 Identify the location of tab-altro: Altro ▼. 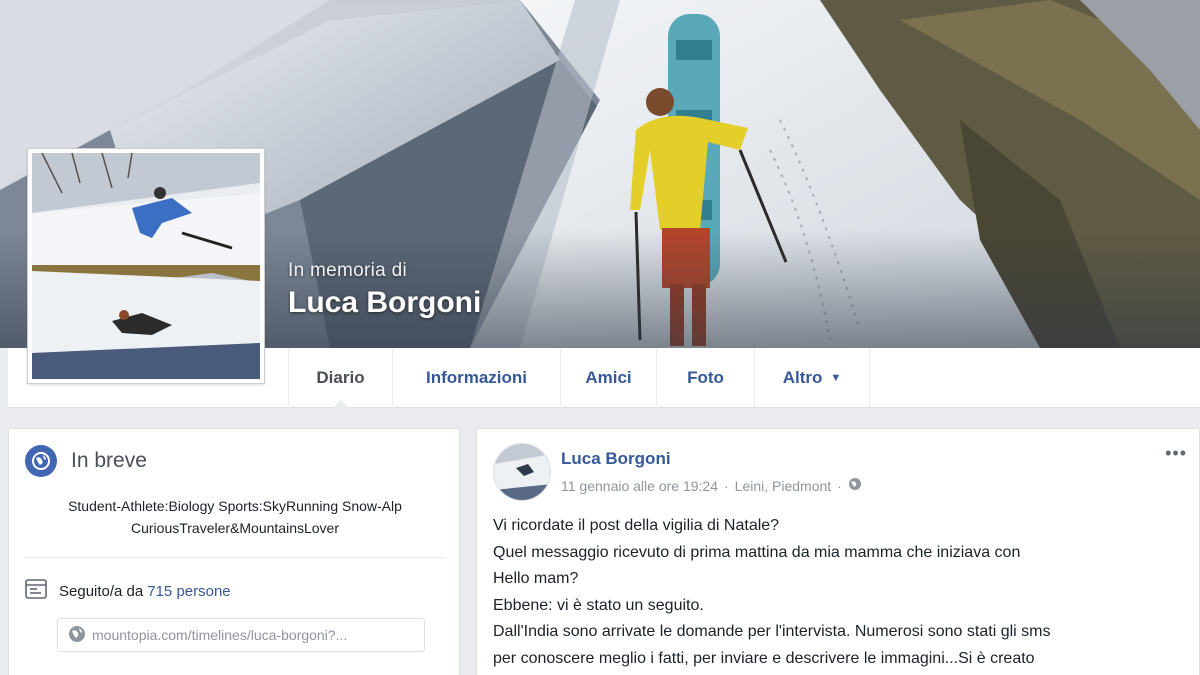
(812, 378).